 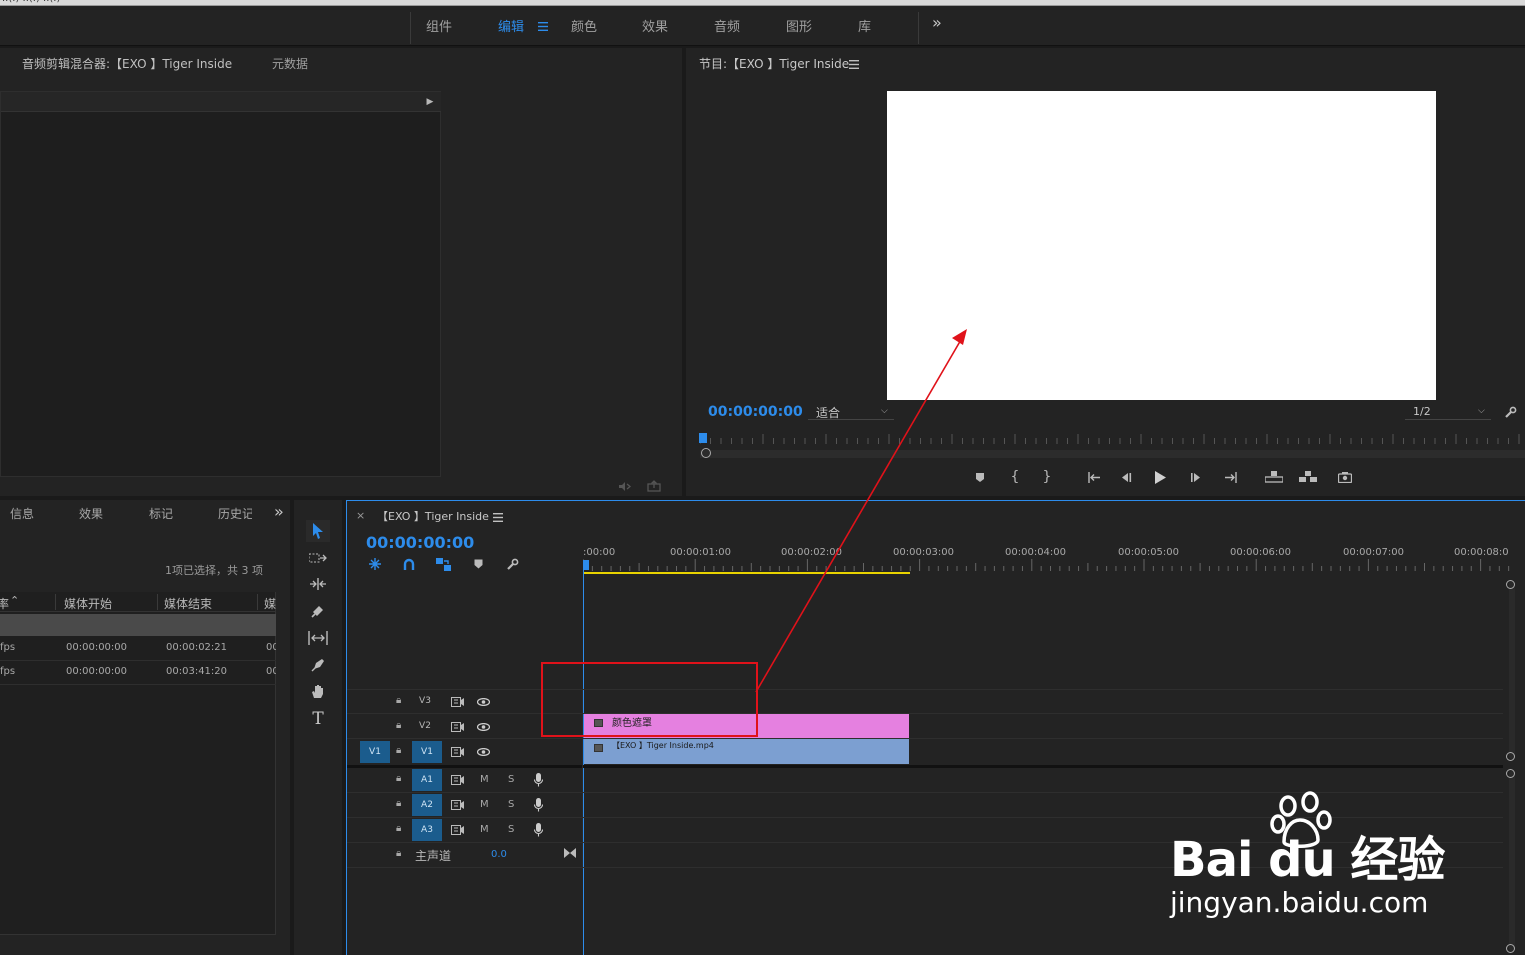 What do you see at coordinates (161, 513) in the screenshot?
I see `tab-markers: 标记` at bounding box center [161, 513].